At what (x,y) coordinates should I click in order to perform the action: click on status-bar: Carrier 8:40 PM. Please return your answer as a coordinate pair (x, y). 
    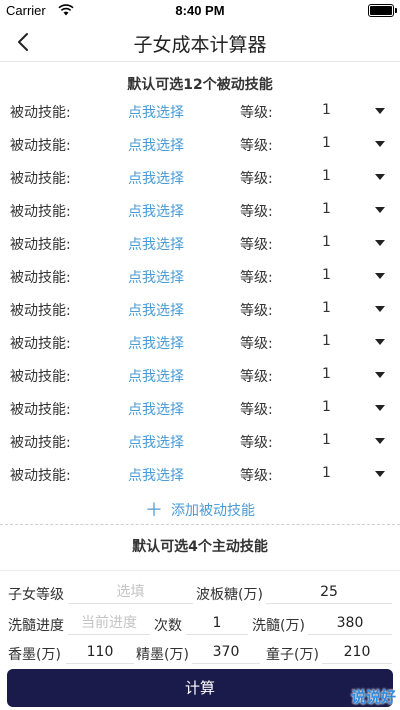
    Looking at the image, I should click on (200, 11).